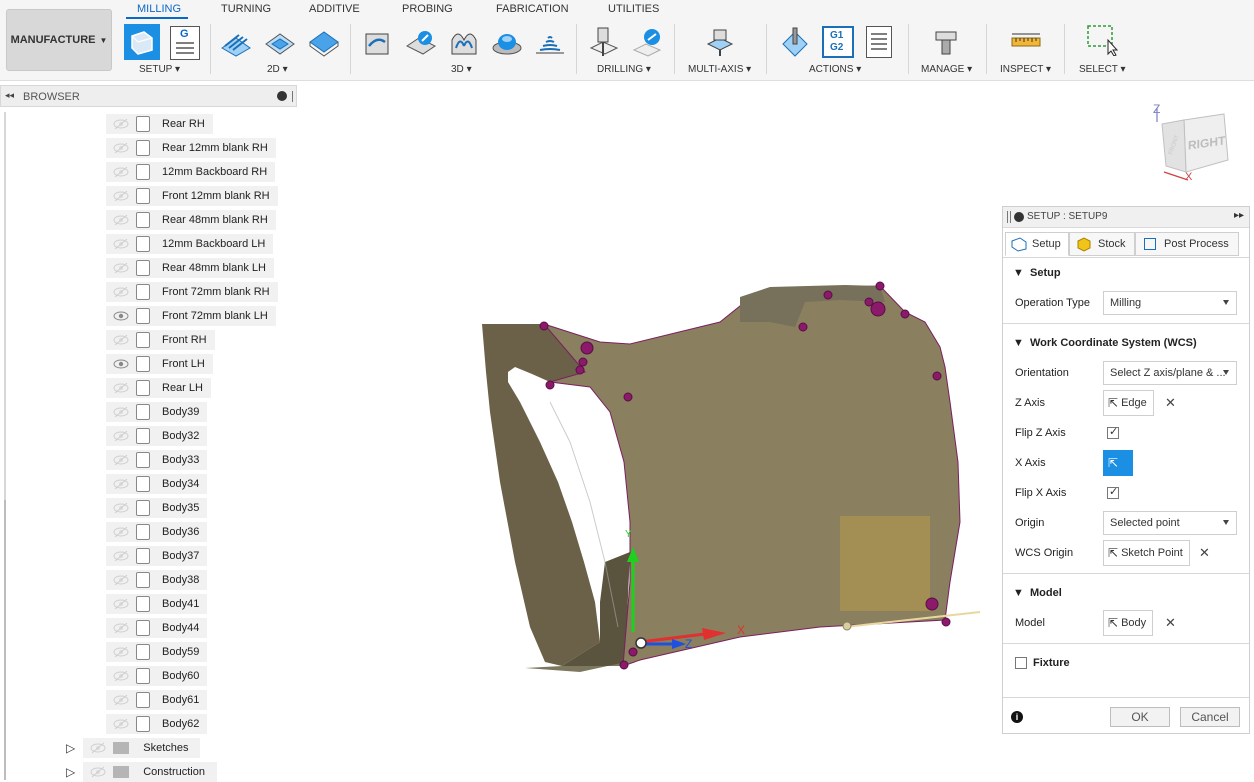 Image resolution: width=1254 pixels, height=782 pixels. I want to click on tab-fabrication: FABRICATION, so click(532, 9).